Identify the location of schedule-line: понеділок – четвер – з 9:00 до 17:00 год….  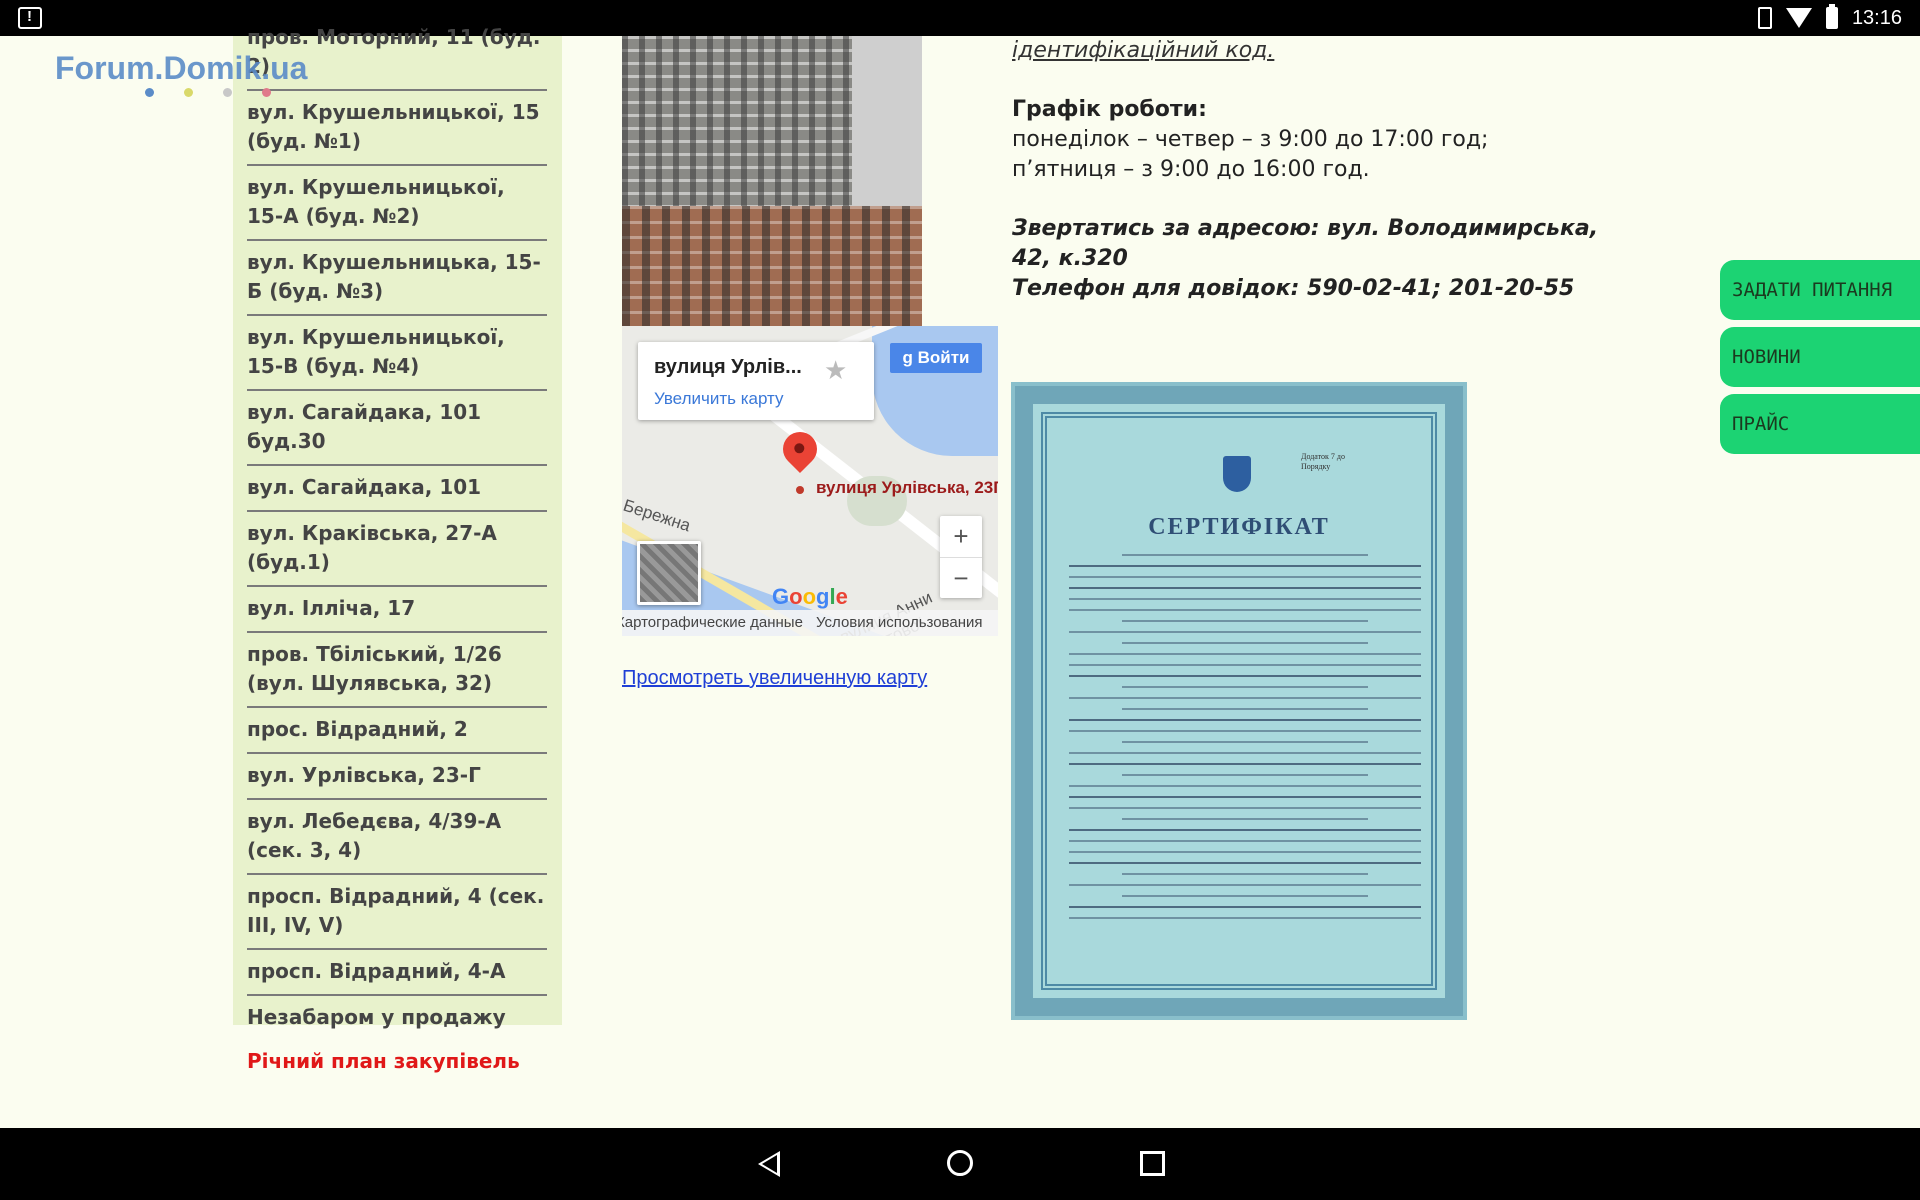
(1250, 139).